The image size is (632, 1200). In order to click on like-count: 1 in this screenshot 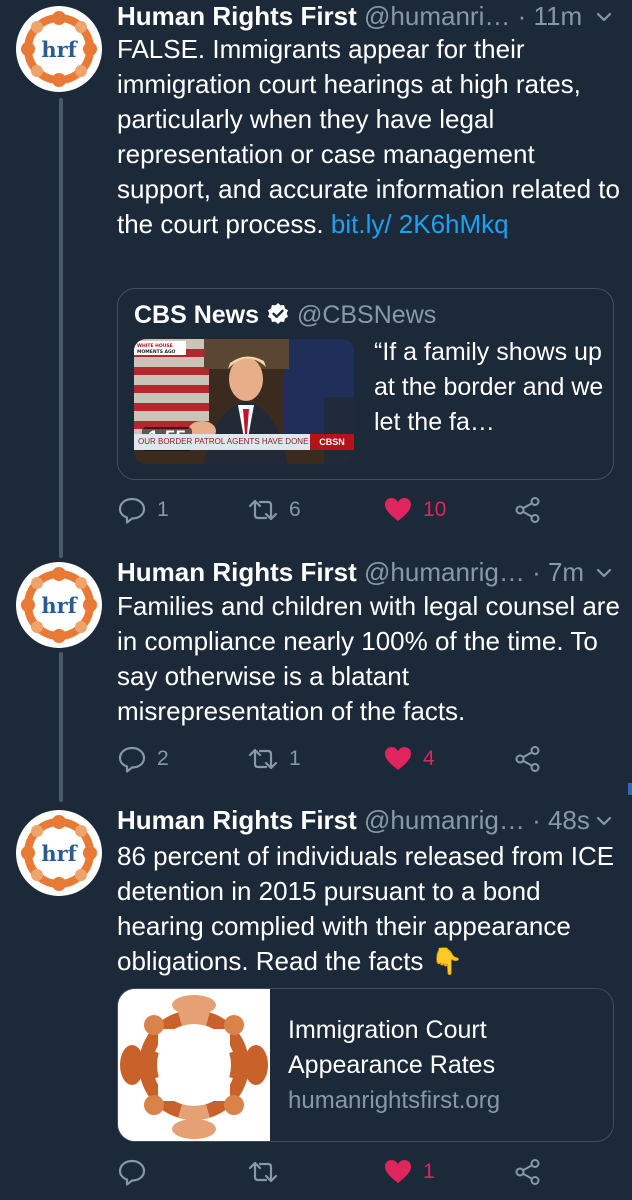, I will do `click(429, 1171)`.